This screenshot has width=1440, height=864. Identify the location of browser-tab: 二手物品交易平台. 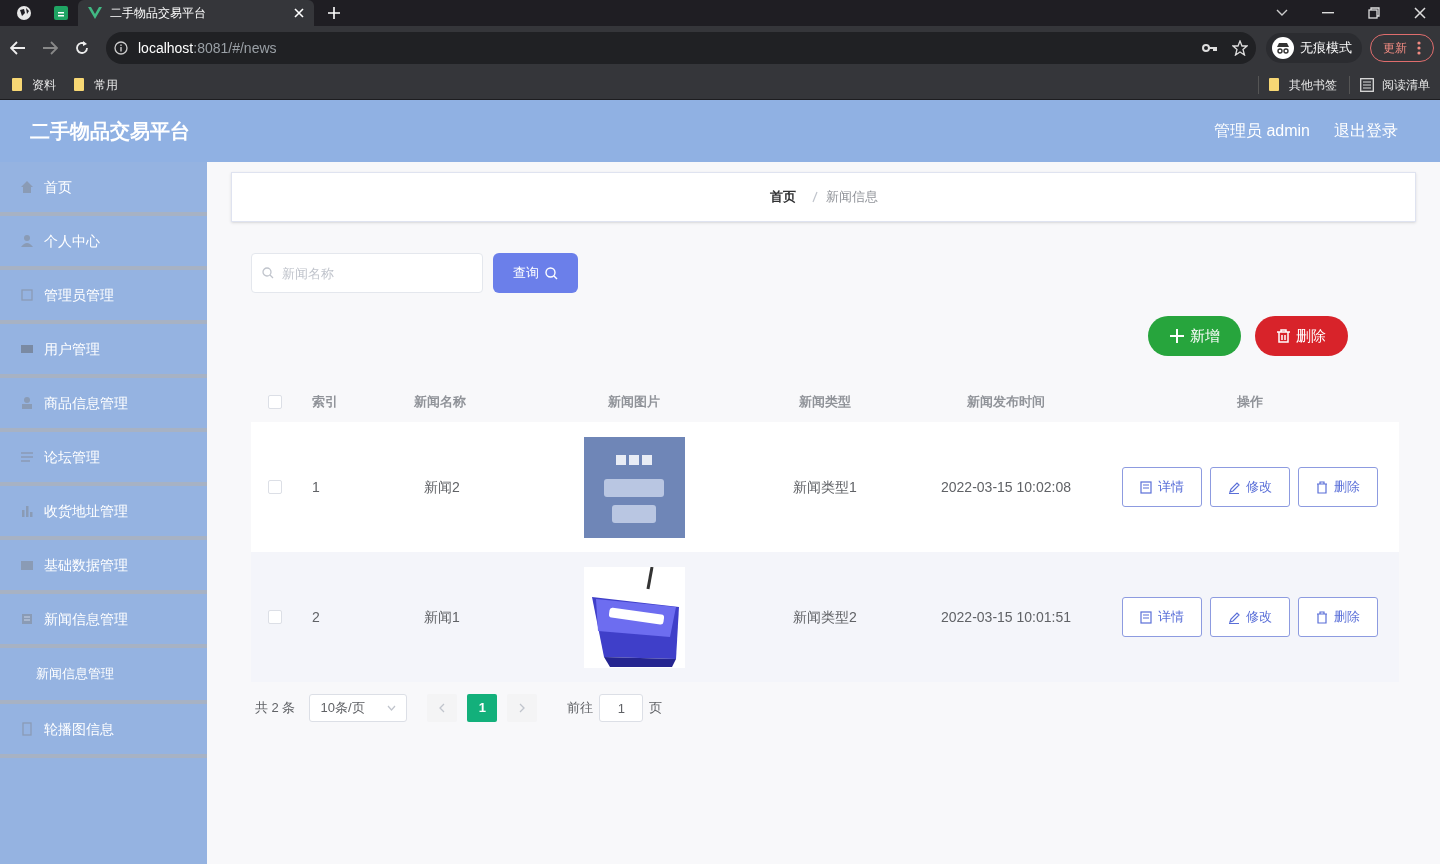
(196, 13).